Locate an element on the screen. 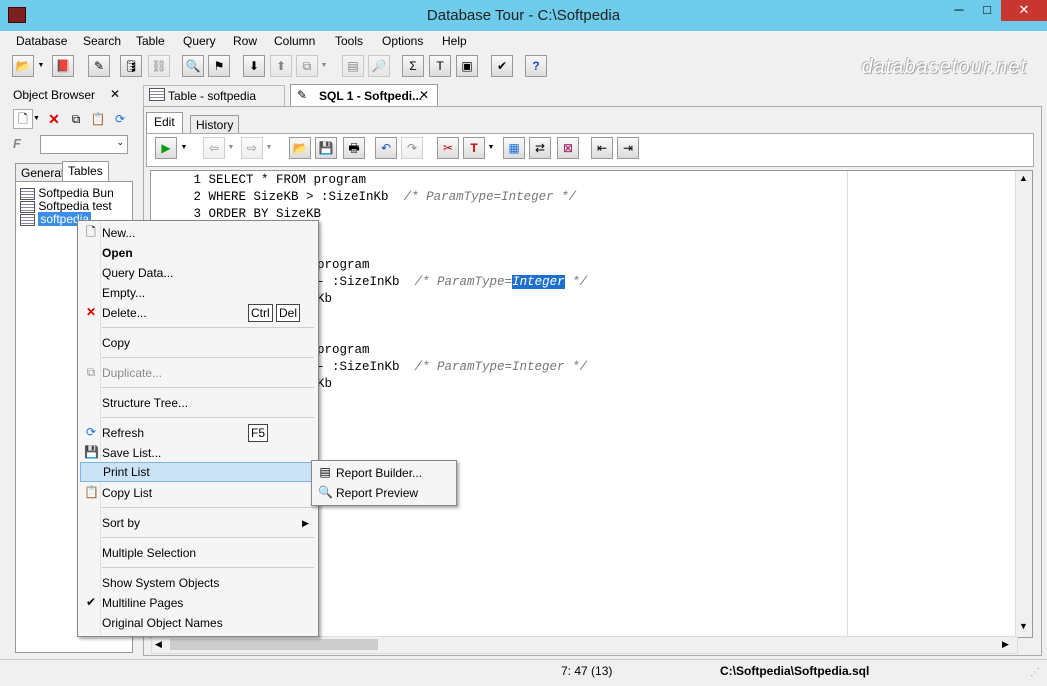 The image size is (1047, 686). open-database-icon: 📂 is located at coordinates (23, 66).